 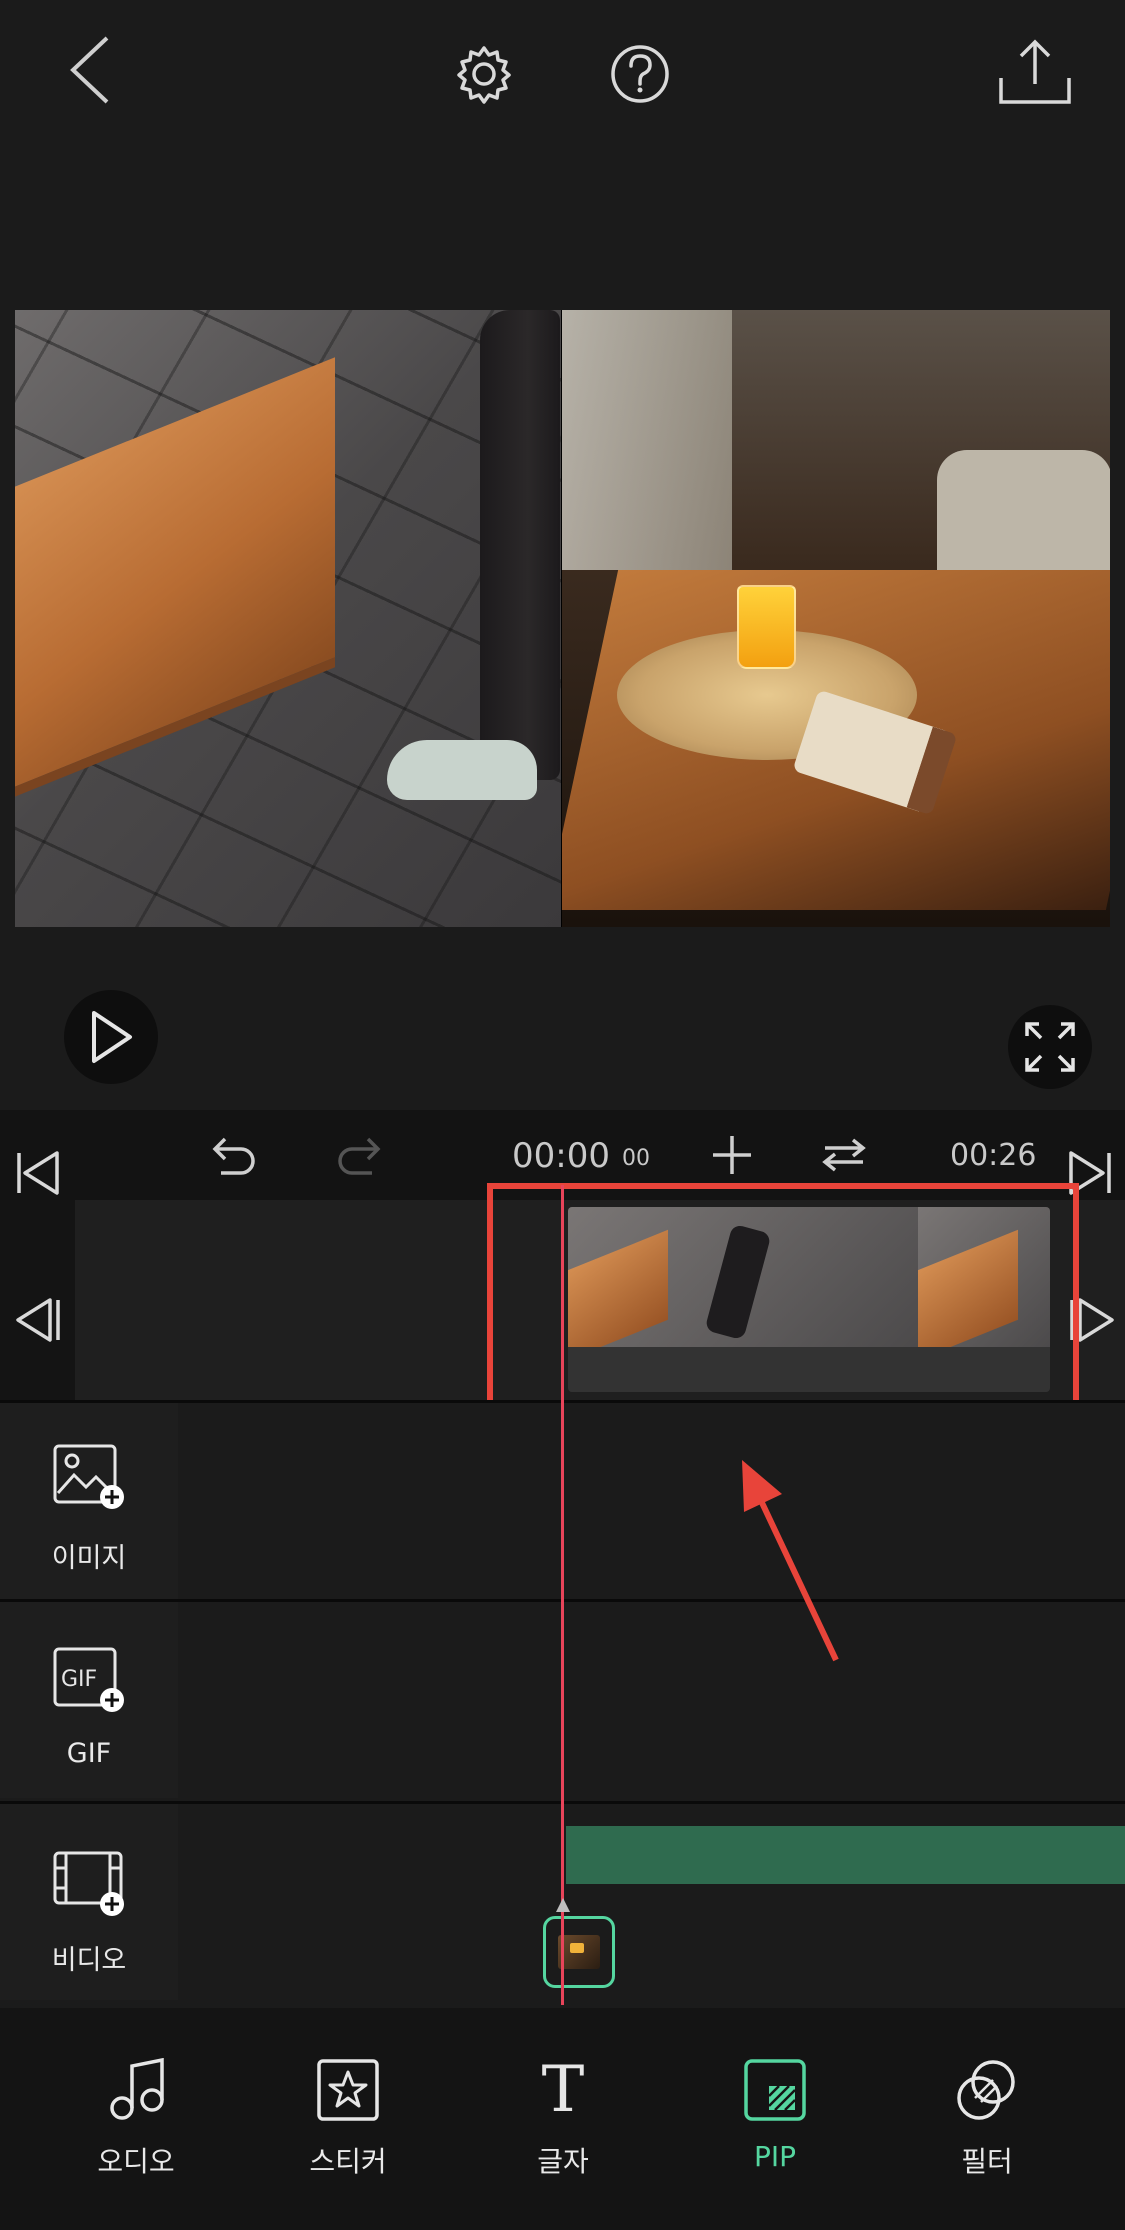 I want to click on highlight-box, so click(x=783, y=1299).